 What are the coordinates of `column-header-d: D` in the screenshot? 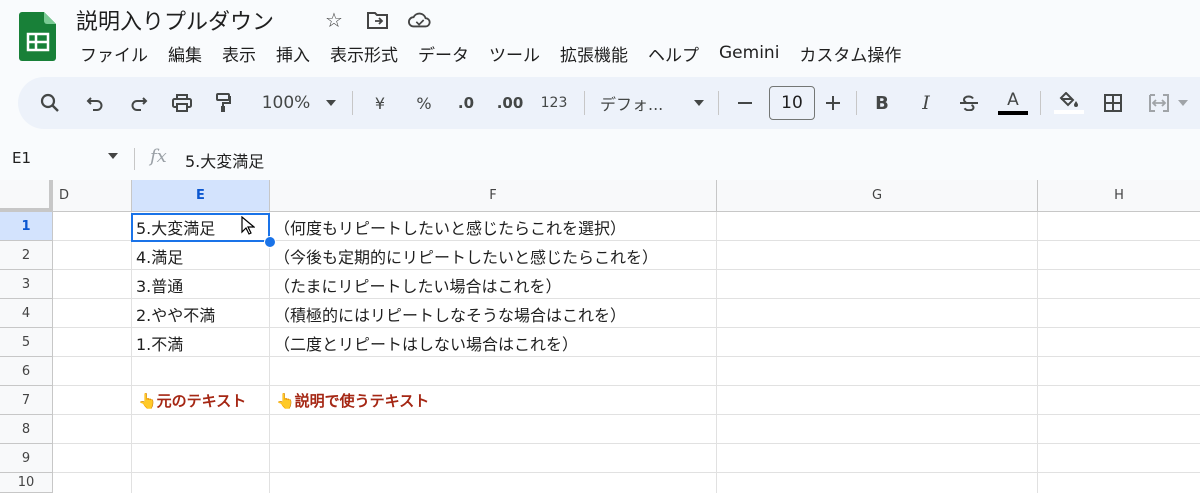 It's located at (92, 196).